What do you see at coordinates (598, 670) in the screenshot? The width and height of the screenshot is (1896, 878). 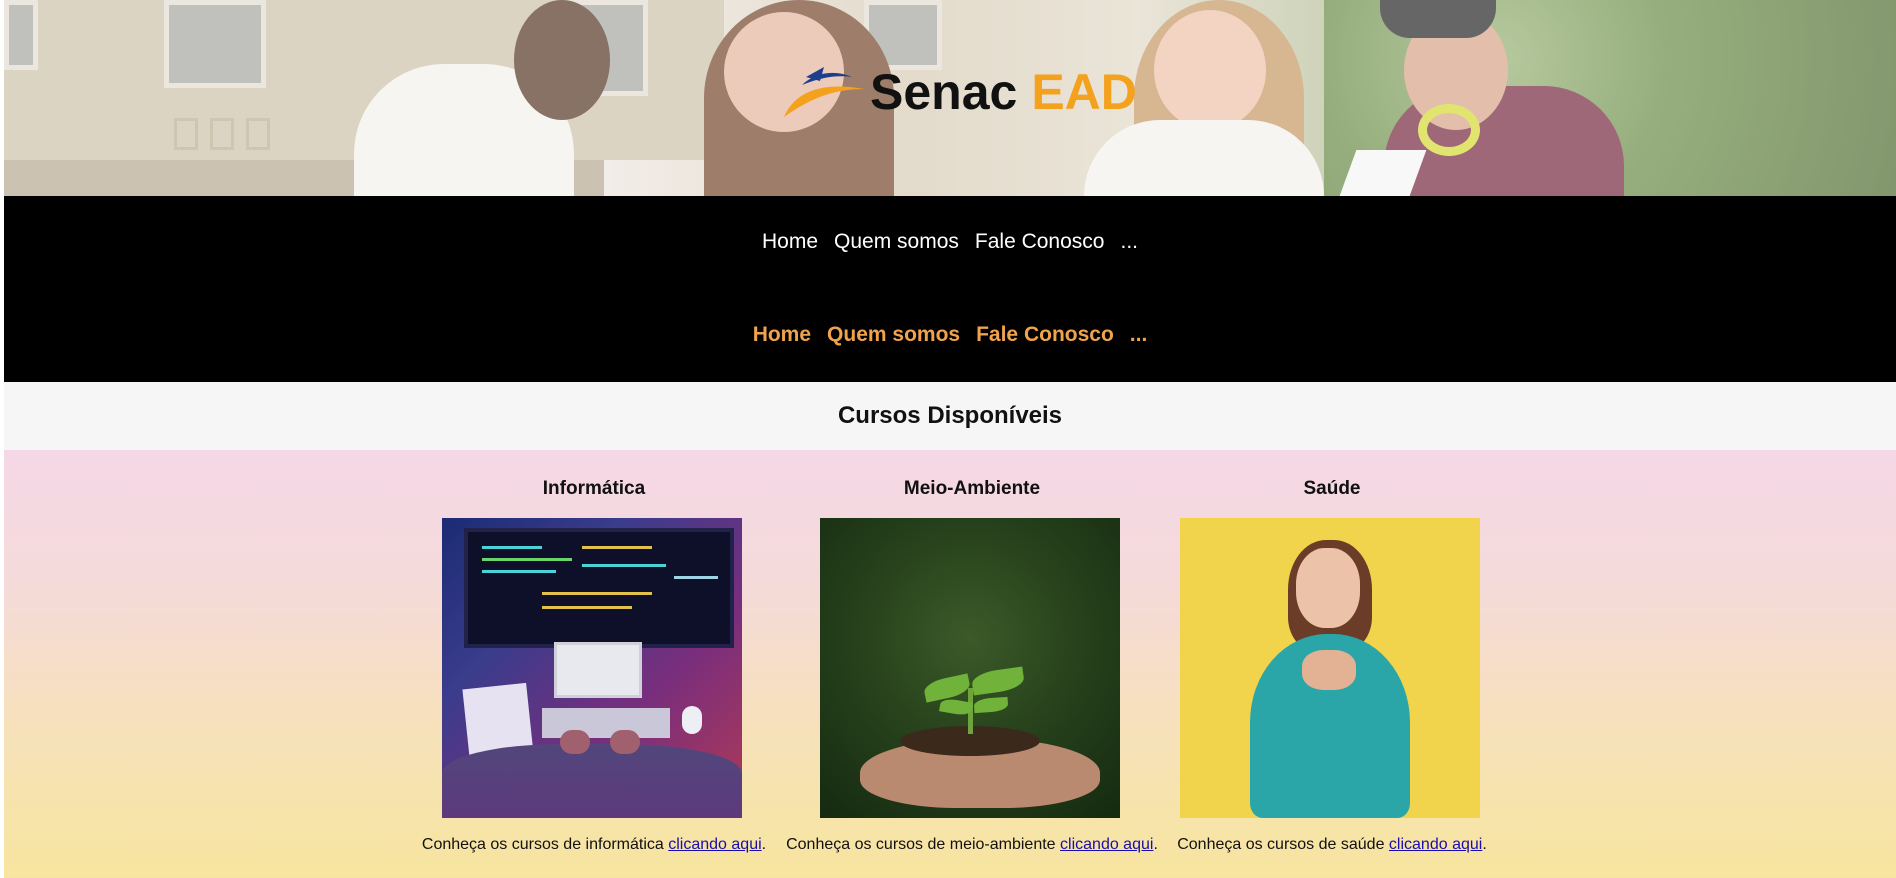 I see `tablet-graphic` at bounding box center [598, 670].